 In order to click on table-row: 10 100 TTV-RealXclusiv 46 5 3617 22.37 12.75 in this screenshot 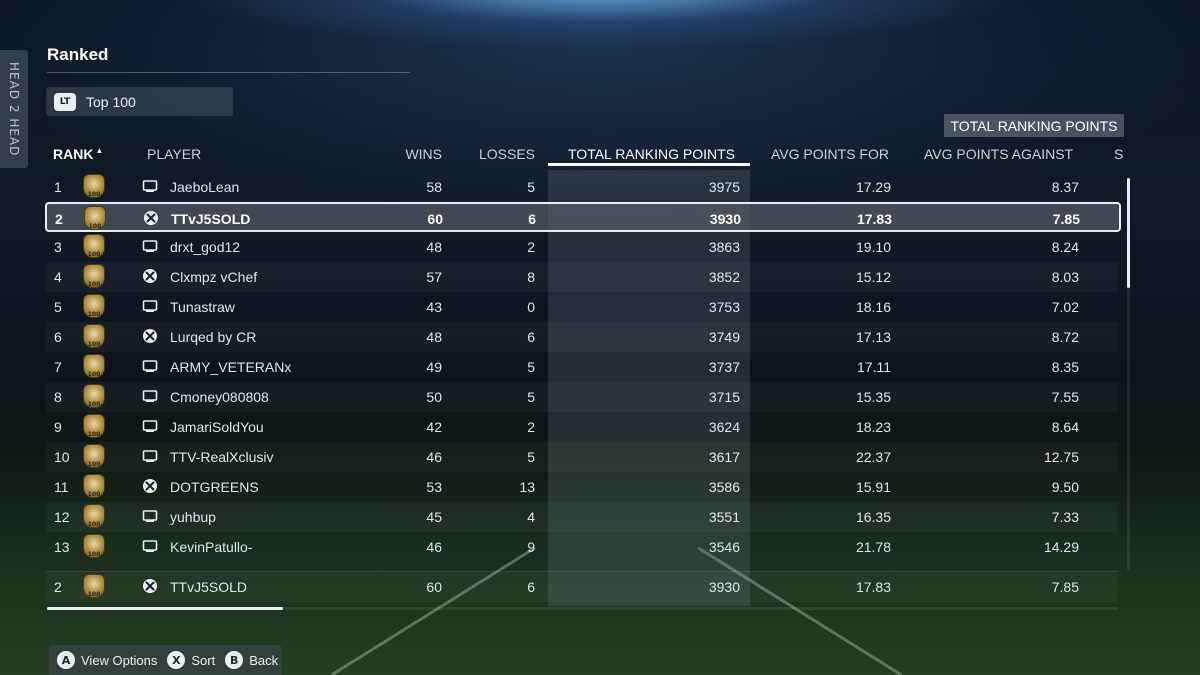, I will do `click(582, 457)`.